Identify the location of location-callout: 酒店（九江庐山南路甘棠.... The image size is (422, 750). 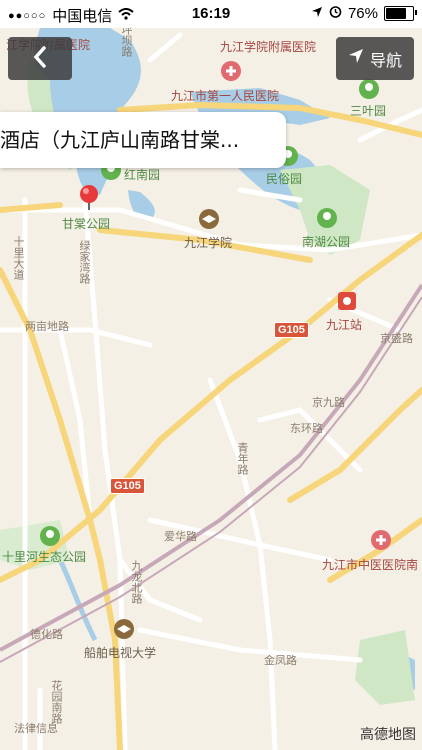
(143, 140).